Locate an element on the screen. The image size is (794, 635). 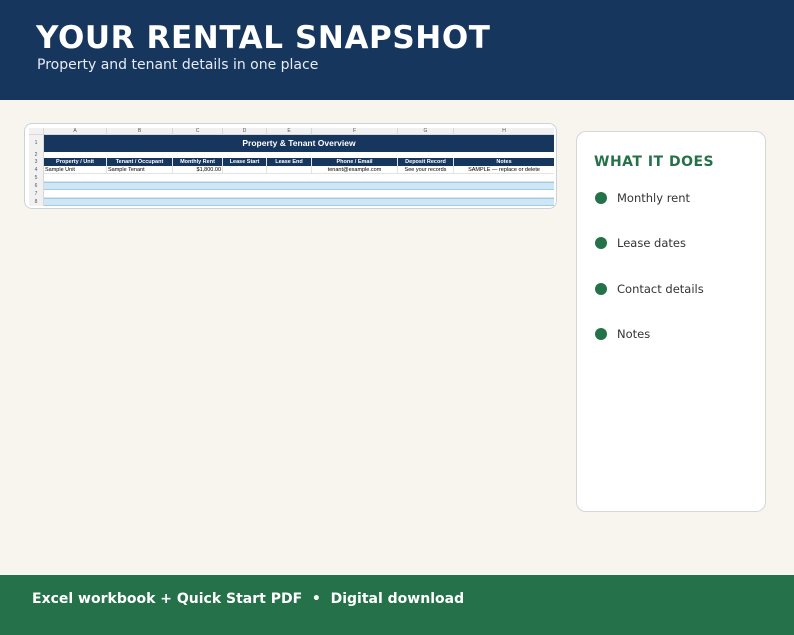
column-header-contact: Phone / Email is located at coordinates (355, 162).